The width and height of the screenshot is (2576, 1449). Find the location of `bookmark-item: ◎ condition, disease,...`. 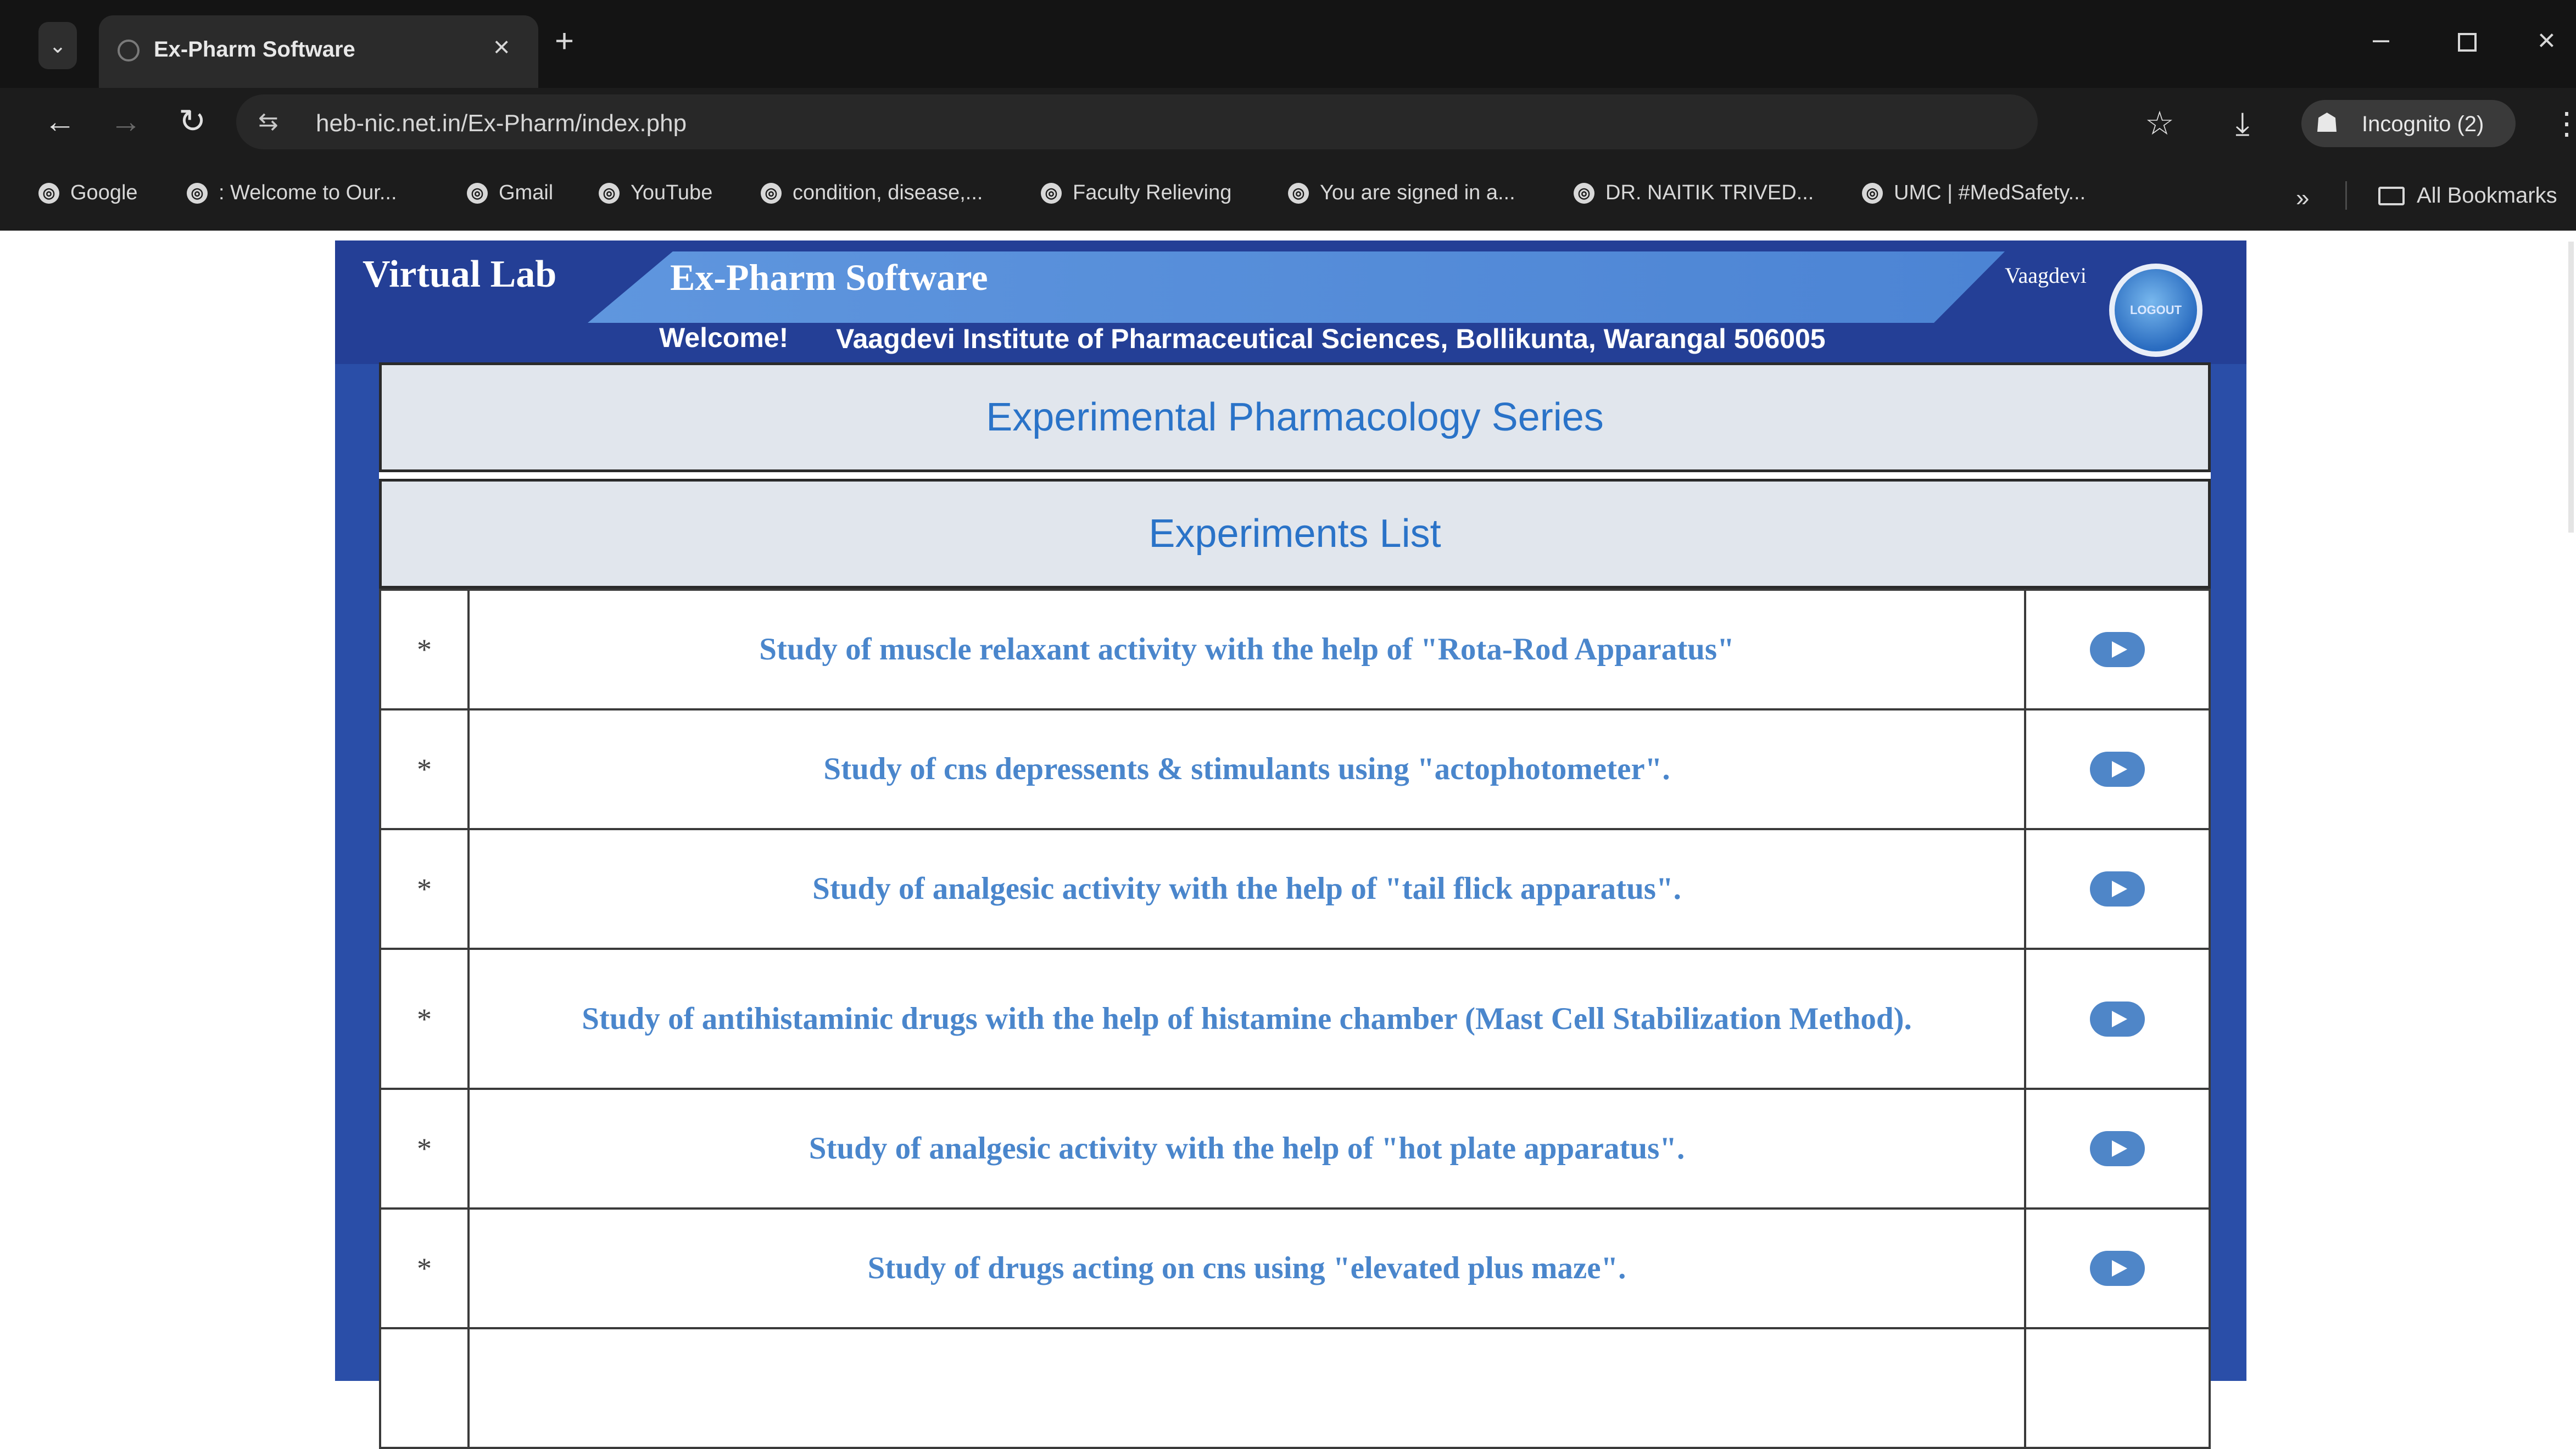

bookmark-item: ◎ condition, disease,... is located at coordinates (872, 193).